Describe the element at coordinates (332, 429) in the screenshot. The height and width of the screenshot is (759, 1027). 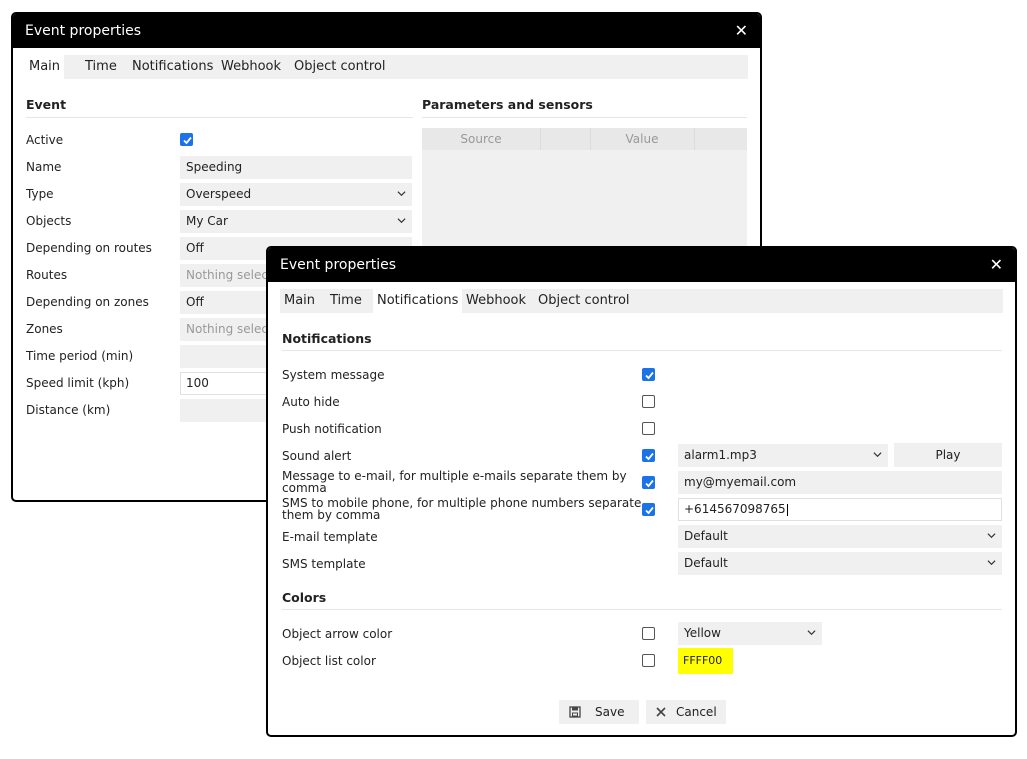
I see `push-notification-label: Push notification` at that location.